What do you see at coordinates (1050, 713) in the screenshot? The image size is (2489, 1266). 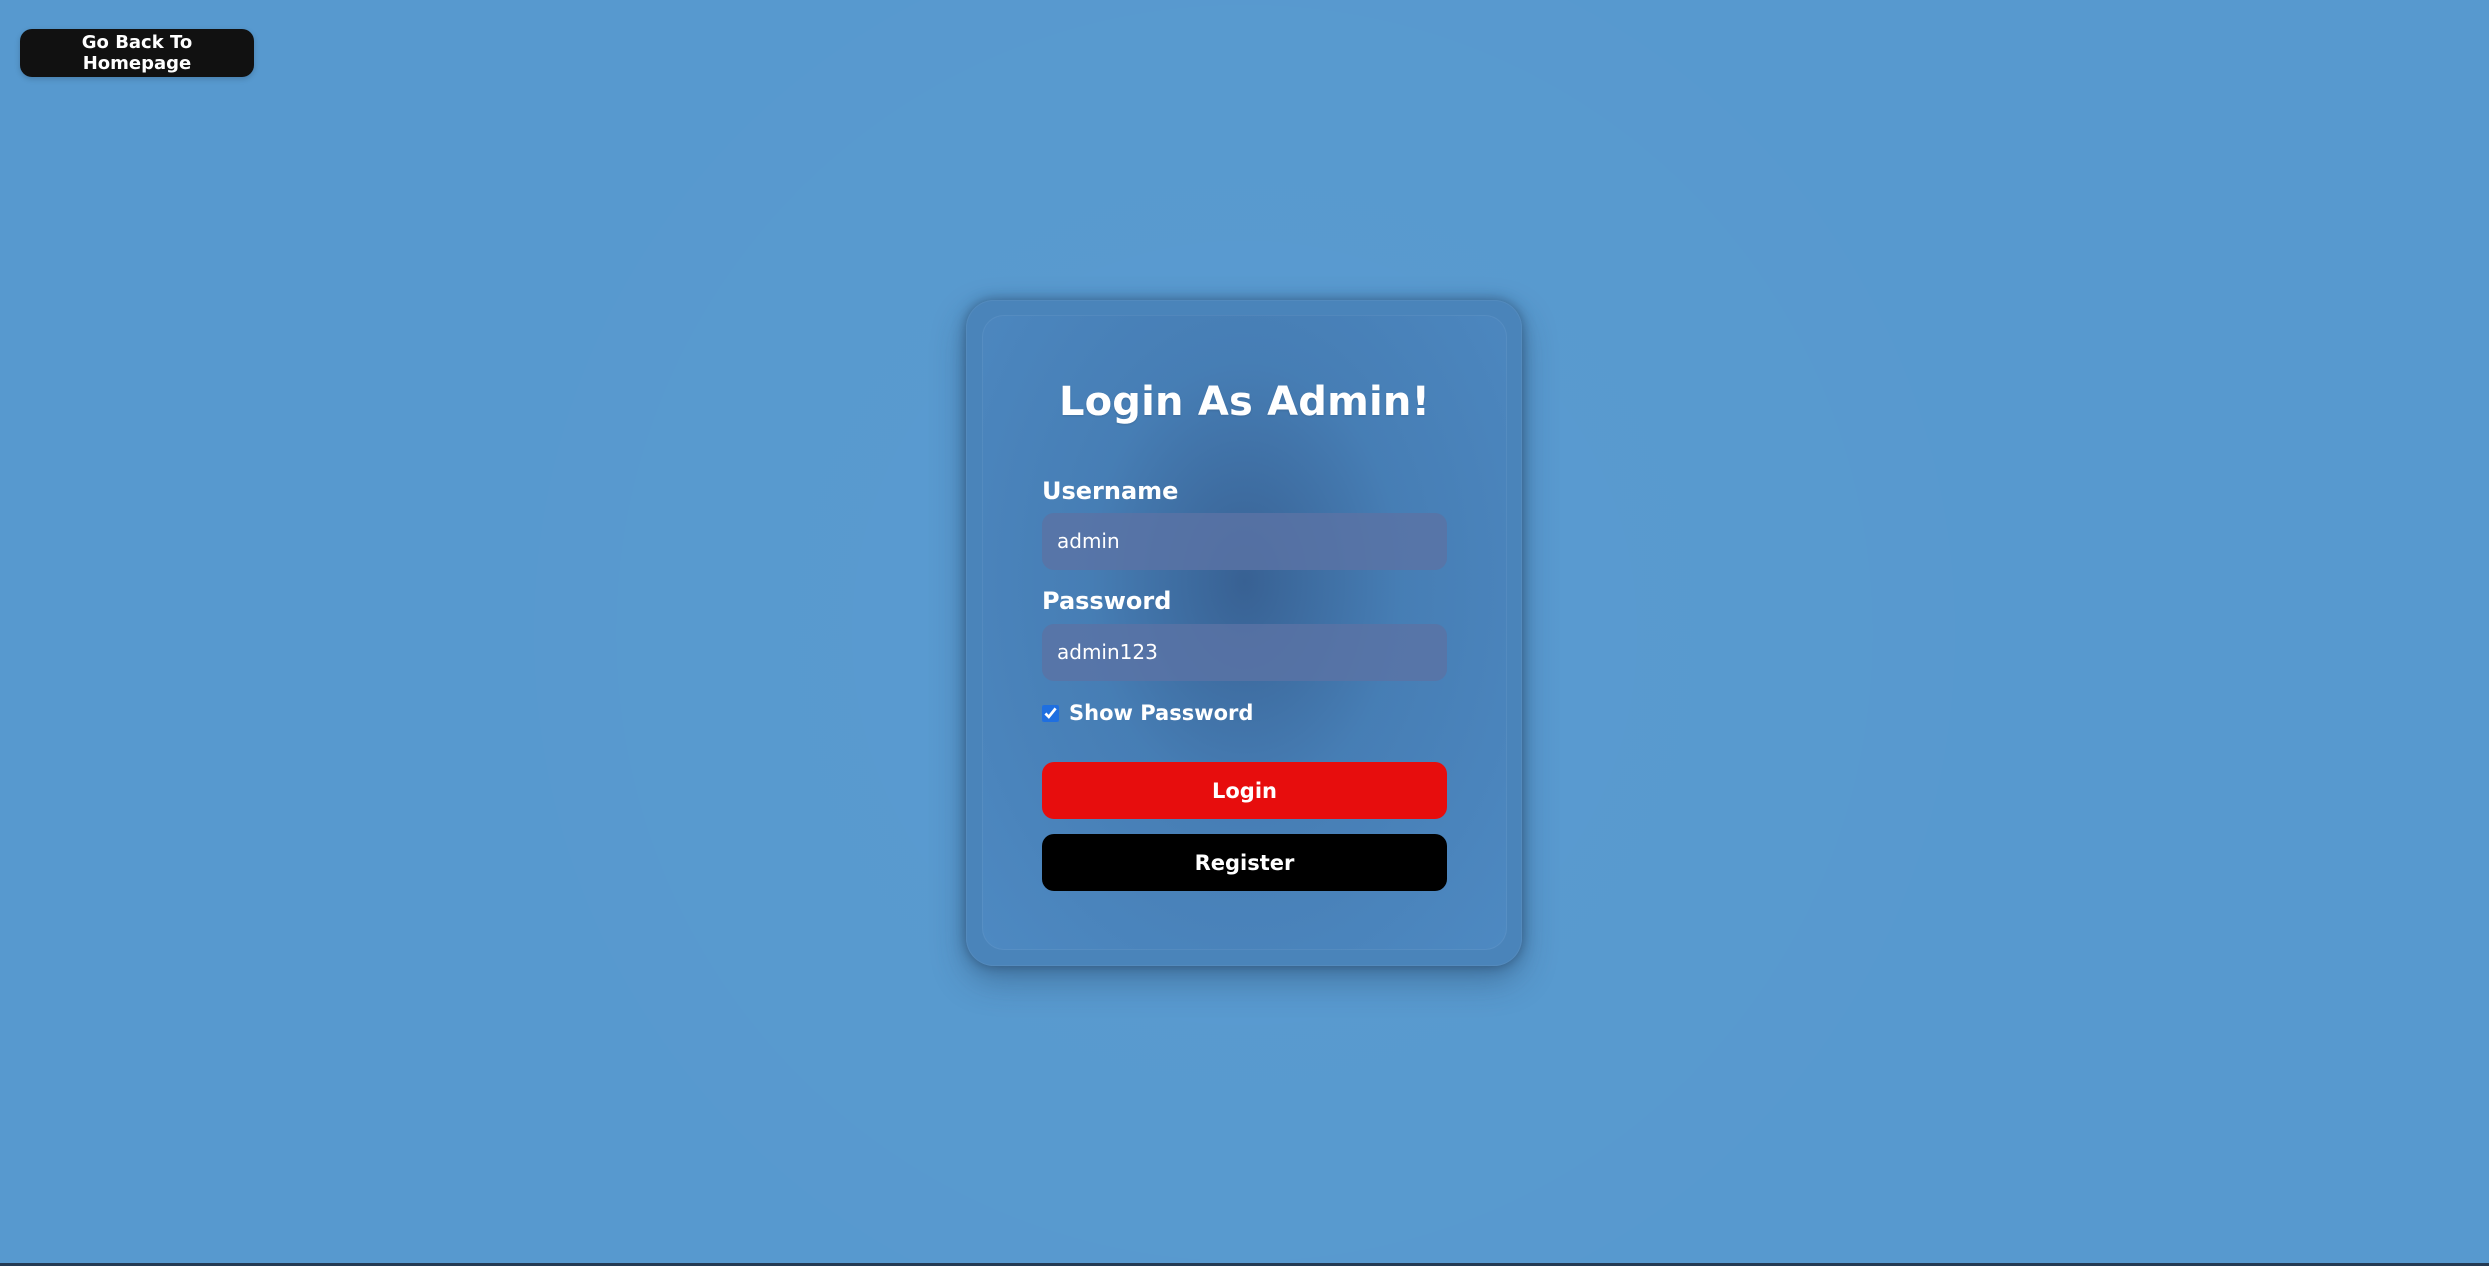 I see `show-password-checkbox` at bounding box center [1050, 713].